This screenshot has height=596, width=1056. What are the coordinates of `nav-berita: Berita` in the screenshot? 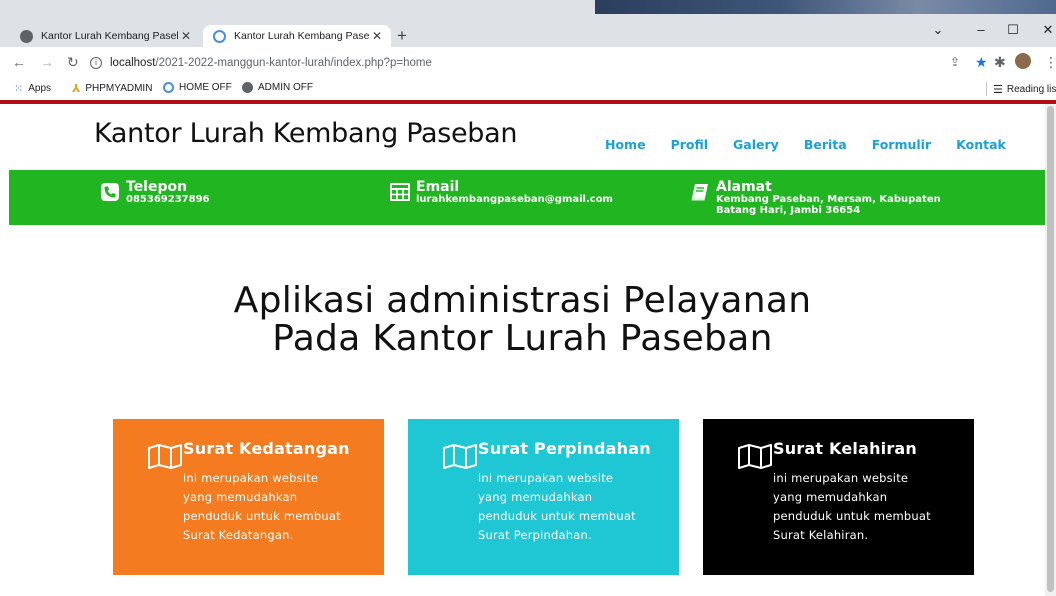 It's located at (825, 144).